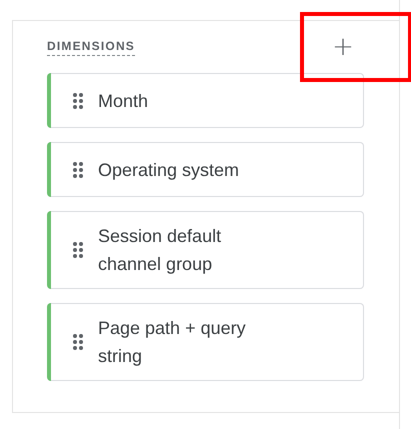 The image size is (411, 429). I want to click on dimension-card: Page path + query string, so click(205, 342).